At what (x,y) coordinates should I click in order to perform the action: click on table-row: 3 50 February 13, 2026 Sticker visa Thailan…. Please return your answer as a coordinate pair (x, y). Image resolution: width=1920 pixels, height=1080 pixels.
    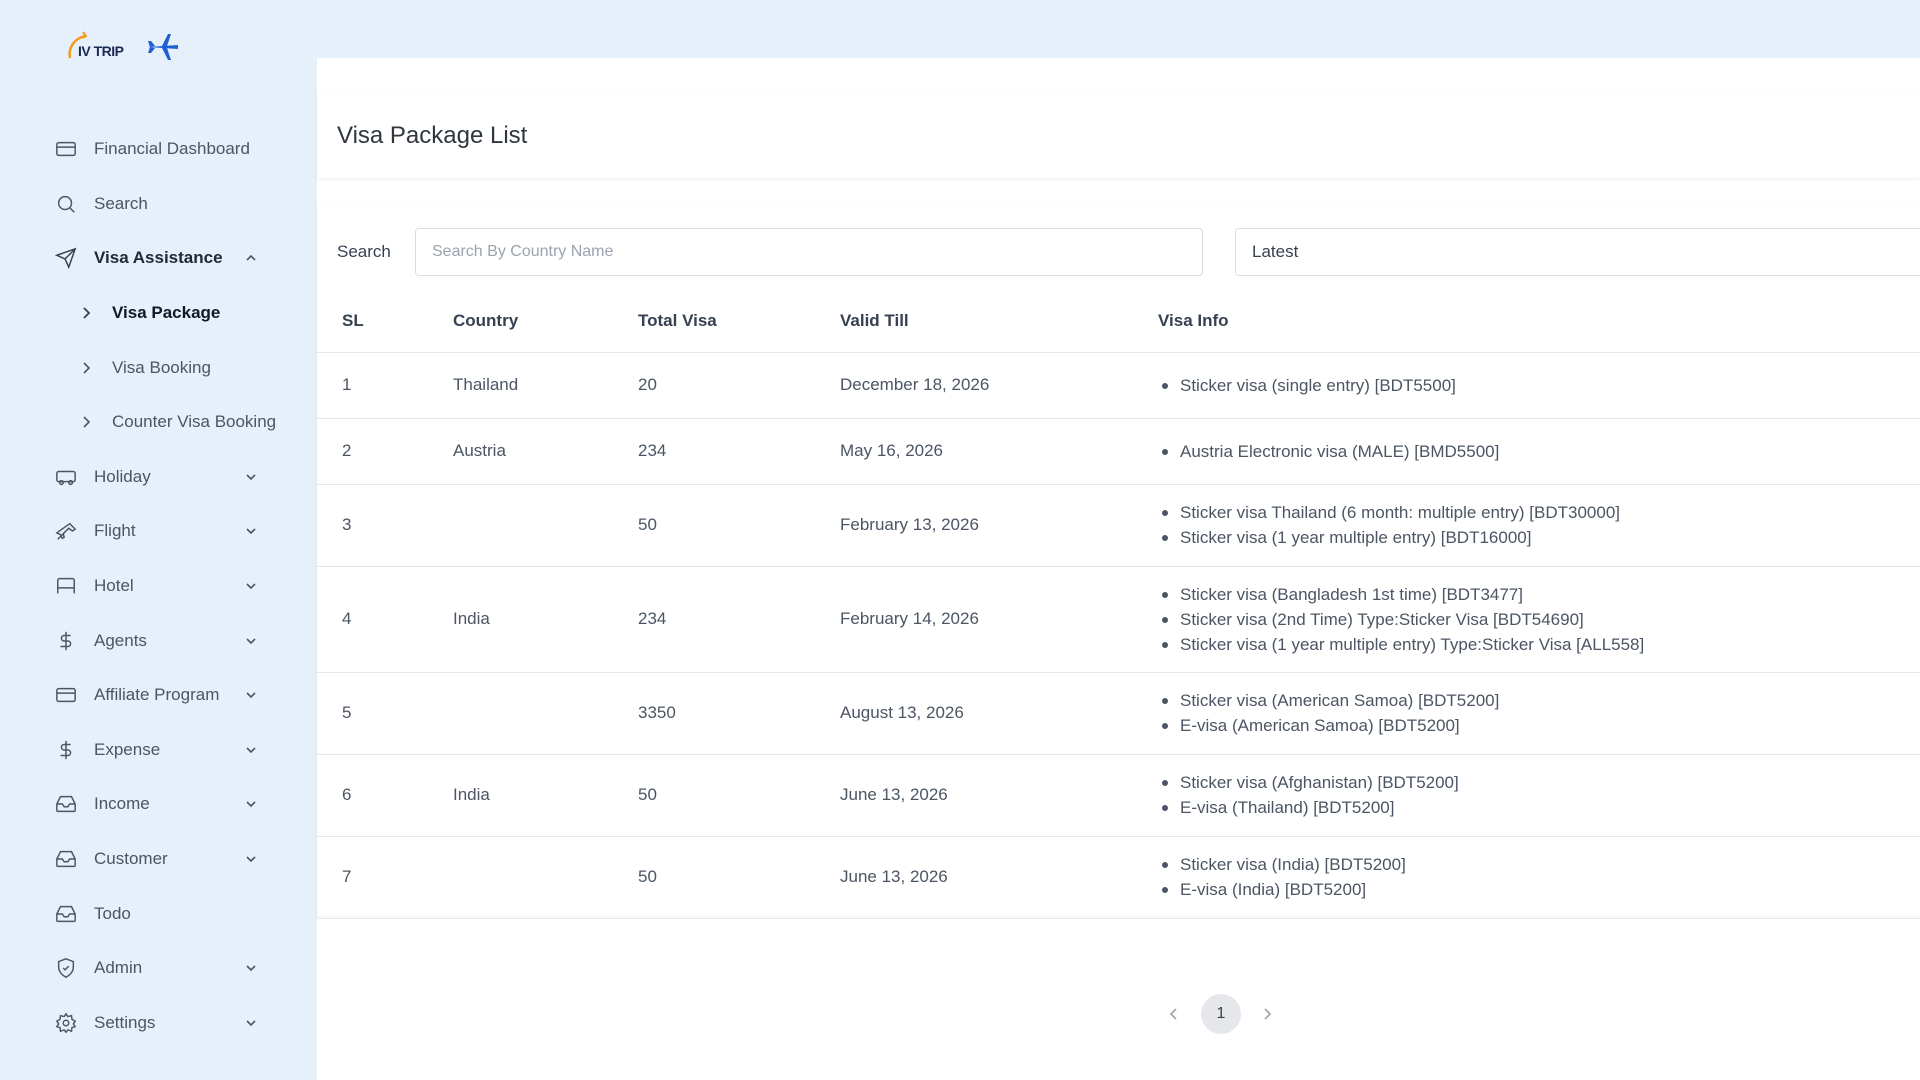
    Looking at the image, I should click on (1118, 525).